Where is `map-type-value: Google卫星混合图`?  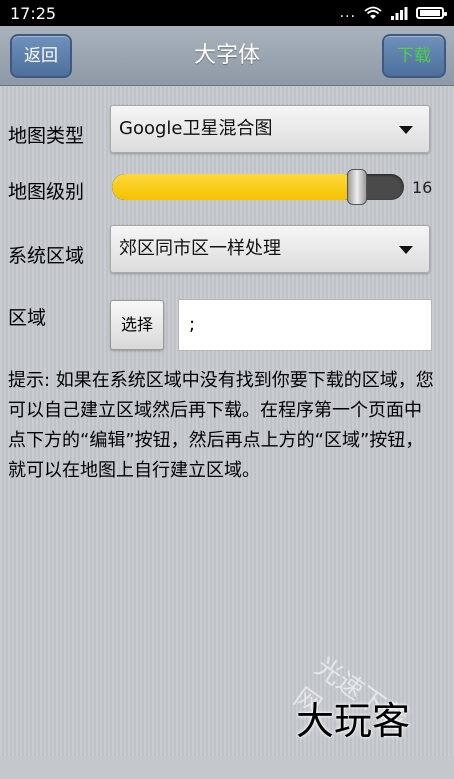
map-type-value: Google卫星混合图 is located at coordinates (196, 128).